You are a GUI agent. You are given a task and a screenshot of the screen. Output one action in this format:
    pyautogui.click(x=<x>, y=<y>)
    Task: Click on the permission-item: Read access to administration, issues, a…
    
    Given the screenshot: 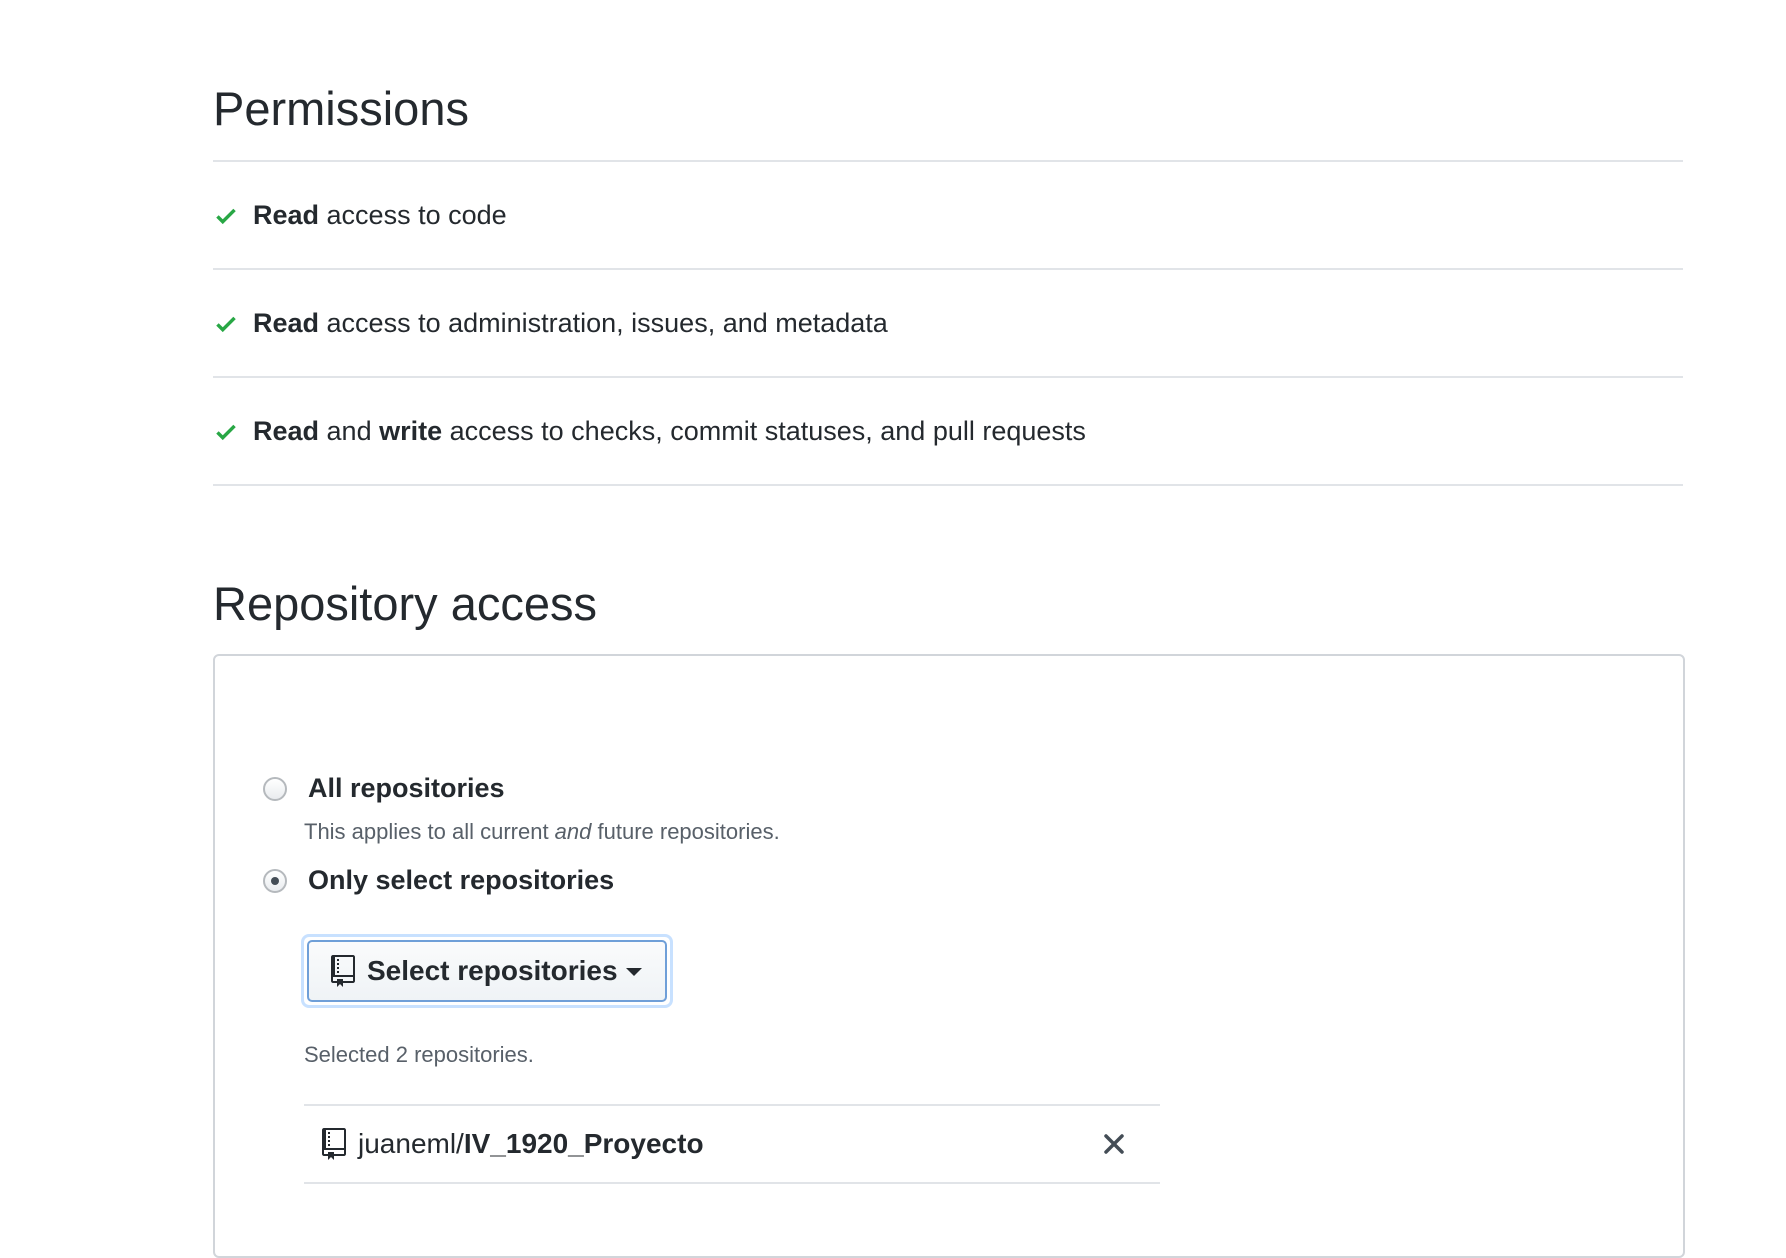 What is the action you would take?
    pyautogui.click(x=948, y=324)
    